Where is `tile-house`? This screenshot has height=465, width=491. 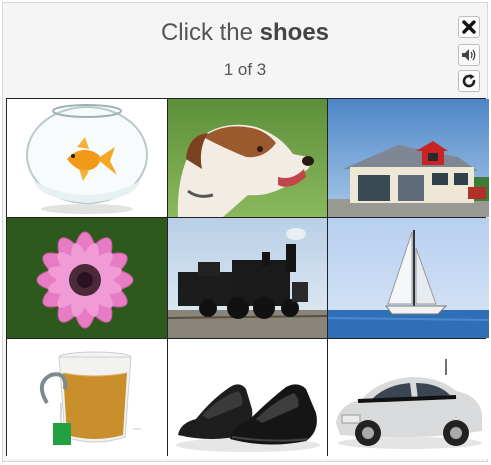
tile-house is located at coordinates (408, 158).